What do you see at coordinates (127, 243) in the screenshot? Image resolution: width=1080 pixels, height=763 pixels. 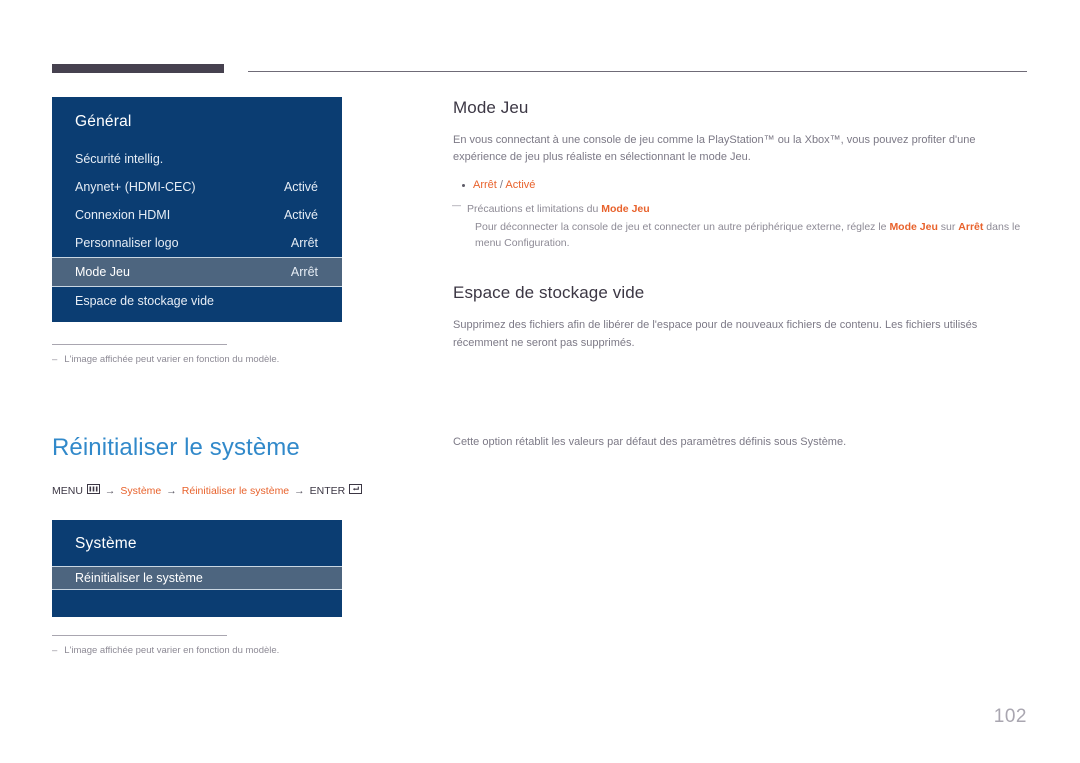 I see `osd-row-label: Personnaliser logo` at bounding box center [127, 243].